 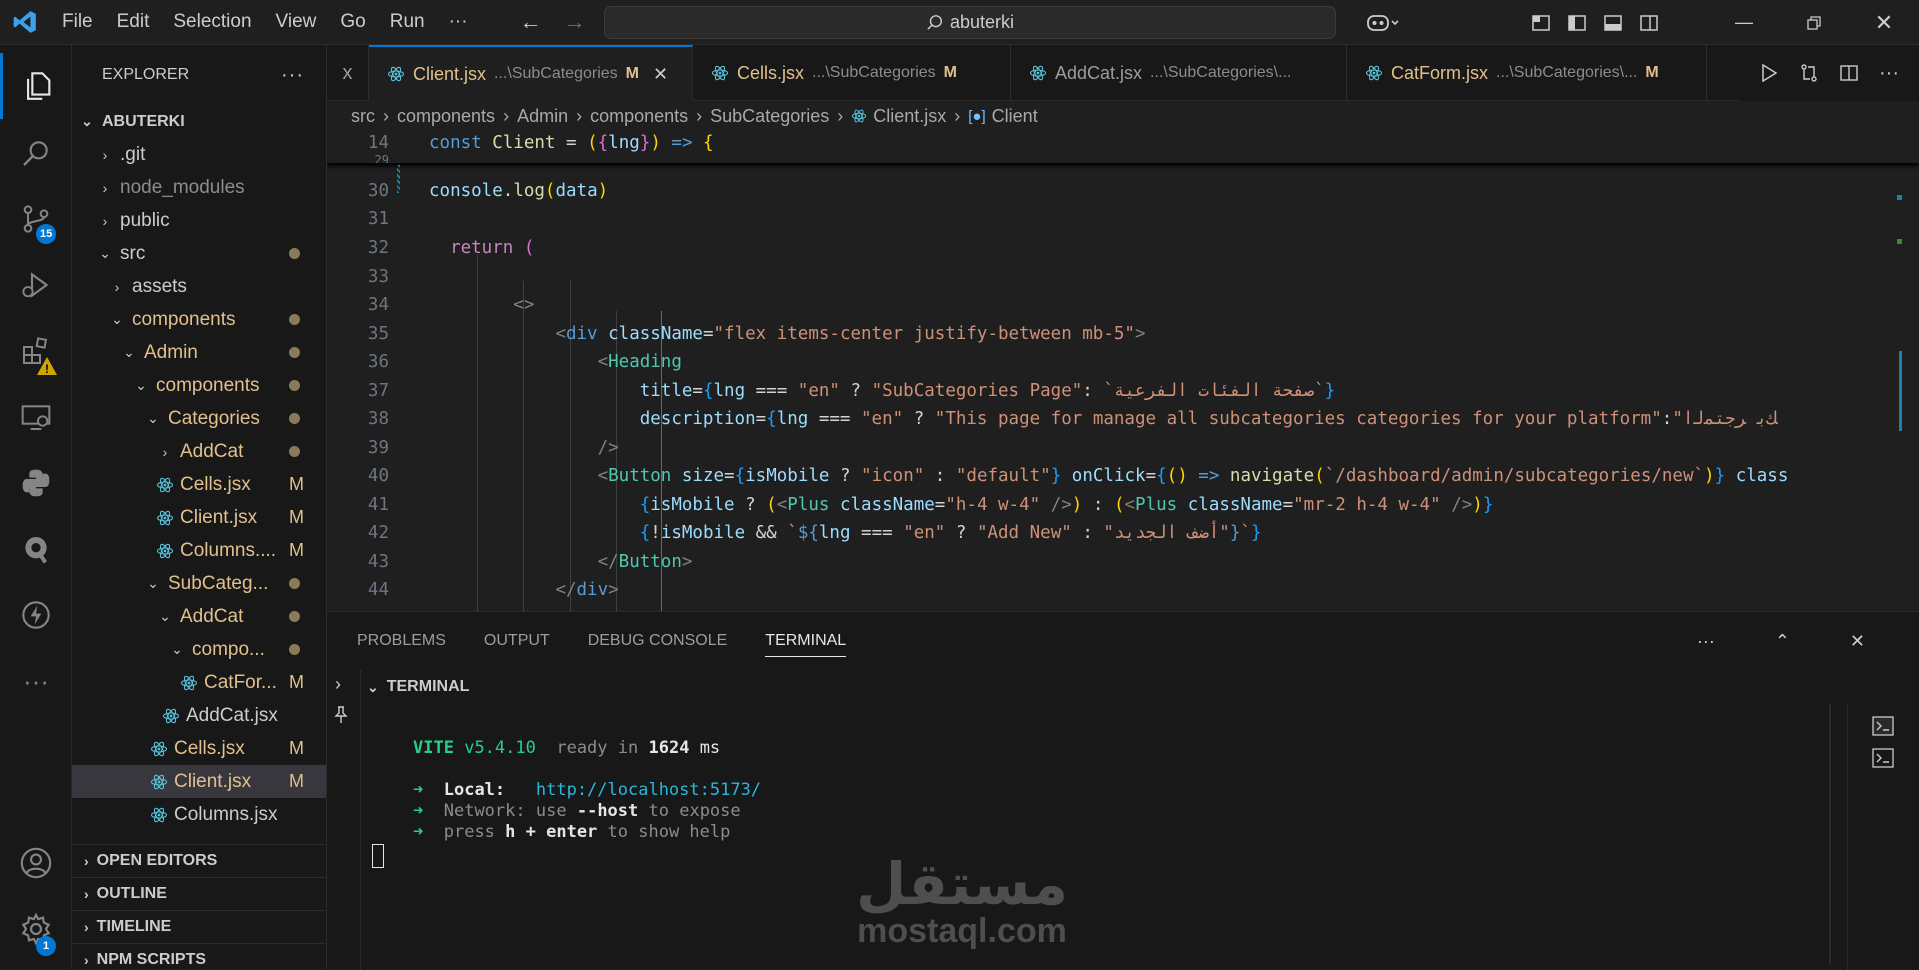 What do you see at coordinates (970, 22) in the screenshot?
I see `command-center-search: abuterki` at bounding box center [970, 22].